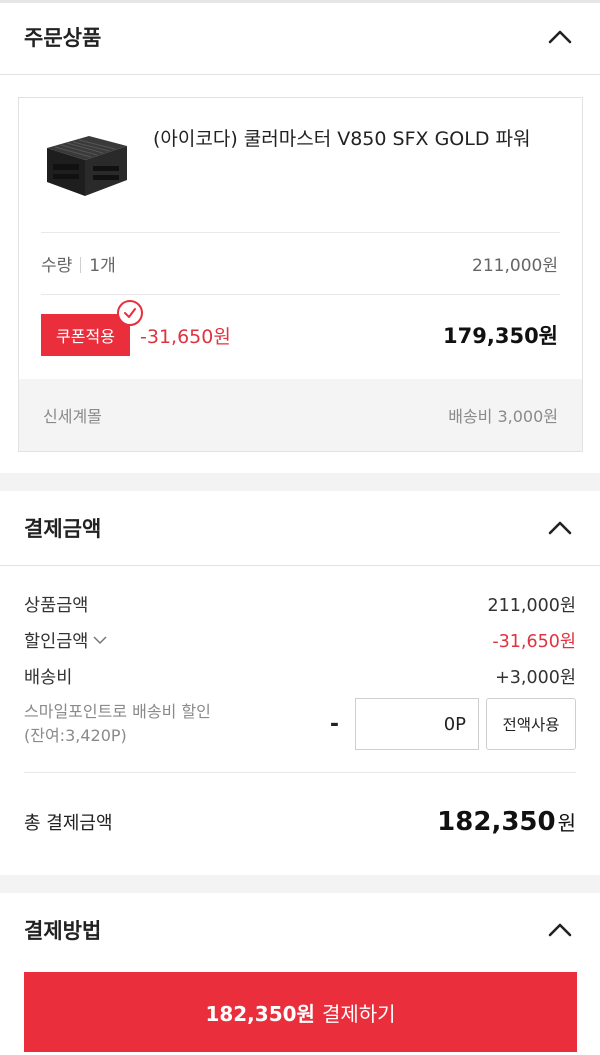  Describe the element at coordinates (417, 724) in the screenshot. I see `smile-point-input: 0P` at that location.